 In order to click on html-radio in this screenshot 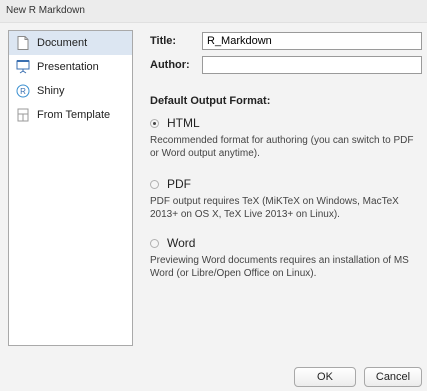, I will do `click(154, 123)`.